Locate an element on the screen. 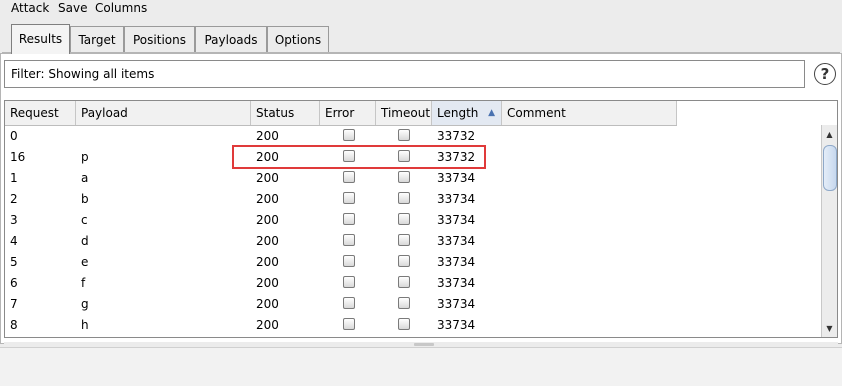 Image resolution: width=842 pixels, height=386 pixels. table-row: 7 g 200 33734 is located at coordinates (414, 303).